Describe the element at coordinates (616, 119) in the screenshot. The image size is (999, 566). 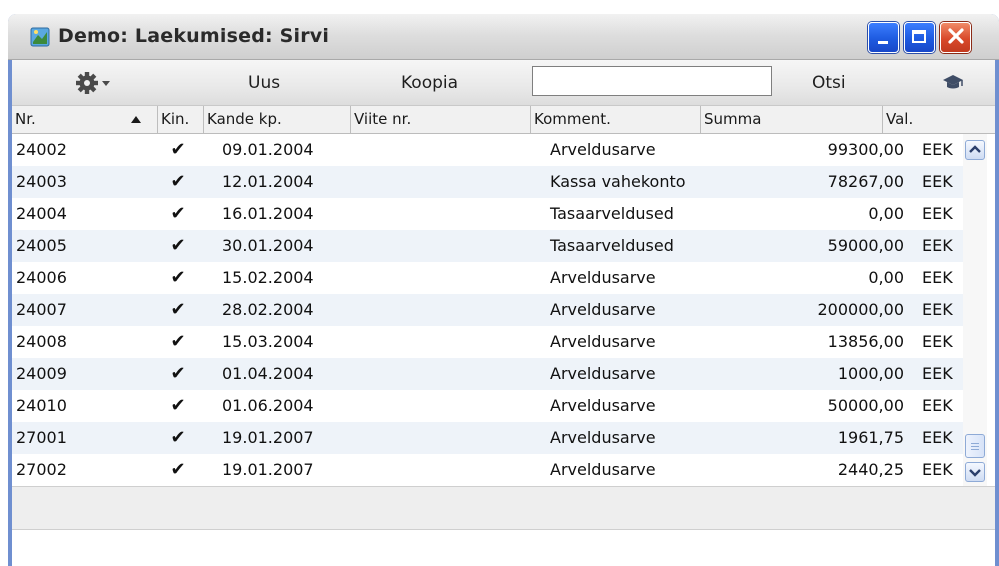
I see `column-header-comment: Komment.` at that location.